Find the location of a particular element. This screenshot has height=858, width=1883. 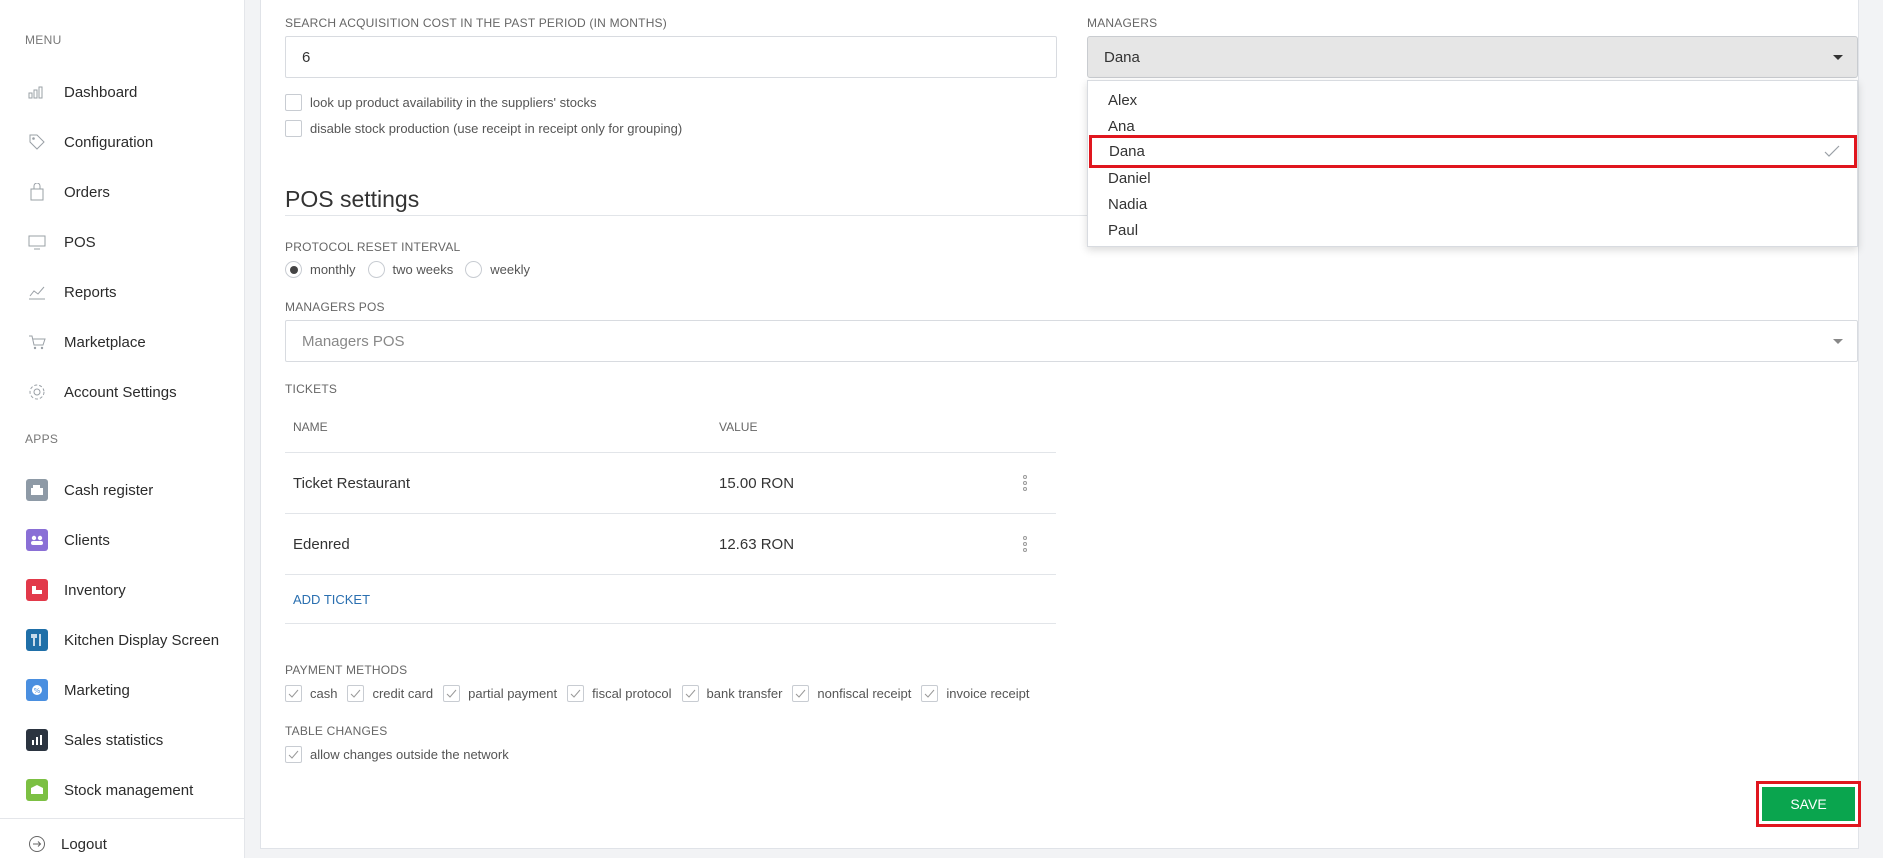

sidebar-item-marketplace: Marketplace is located at coordinates (122, 342).